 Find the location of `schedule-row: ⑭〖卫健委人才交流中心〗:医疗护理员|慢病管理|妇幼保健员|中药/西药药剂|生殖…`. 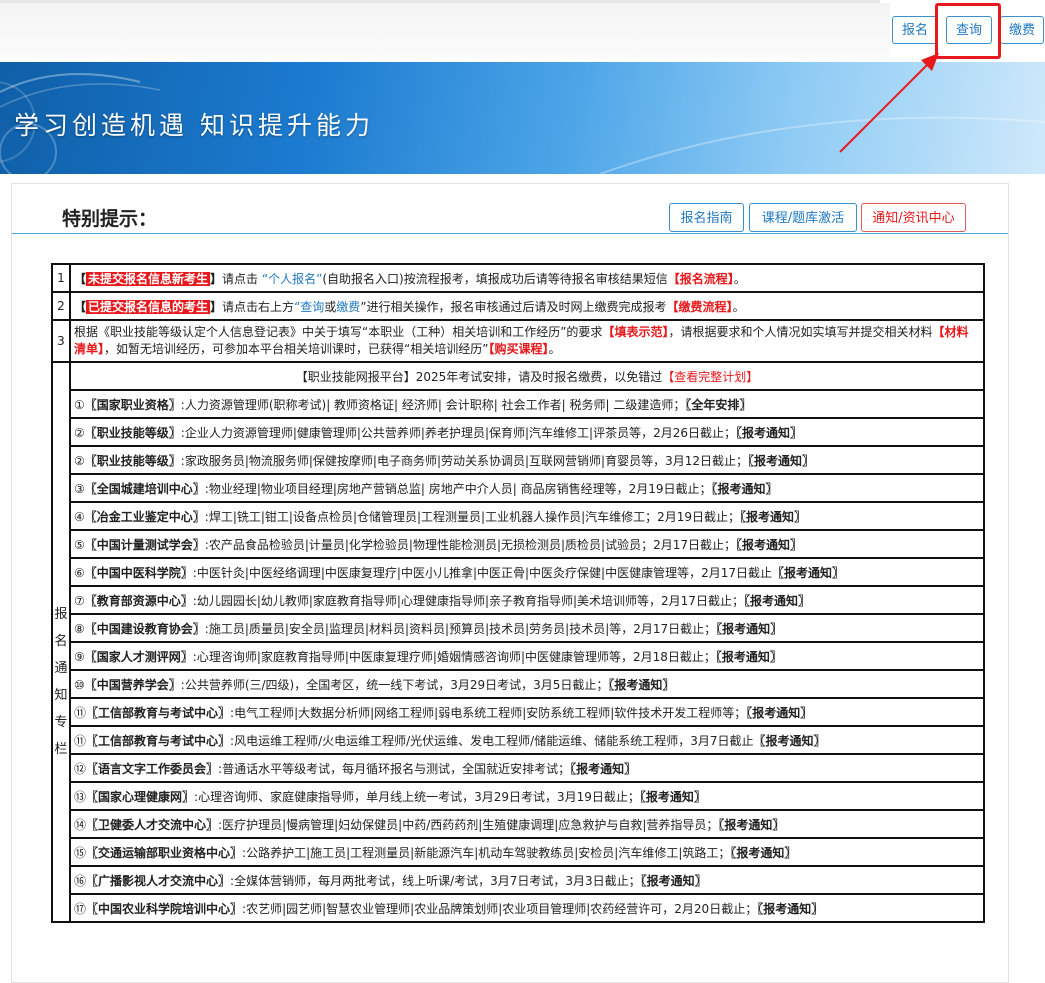

schedule-row: ⑭〖卫健委人才交流中心〗:医疗护理员|慢病管理|妇幼保健员|中药/西药药剂|生殖… is located at coordinates (518, 824).